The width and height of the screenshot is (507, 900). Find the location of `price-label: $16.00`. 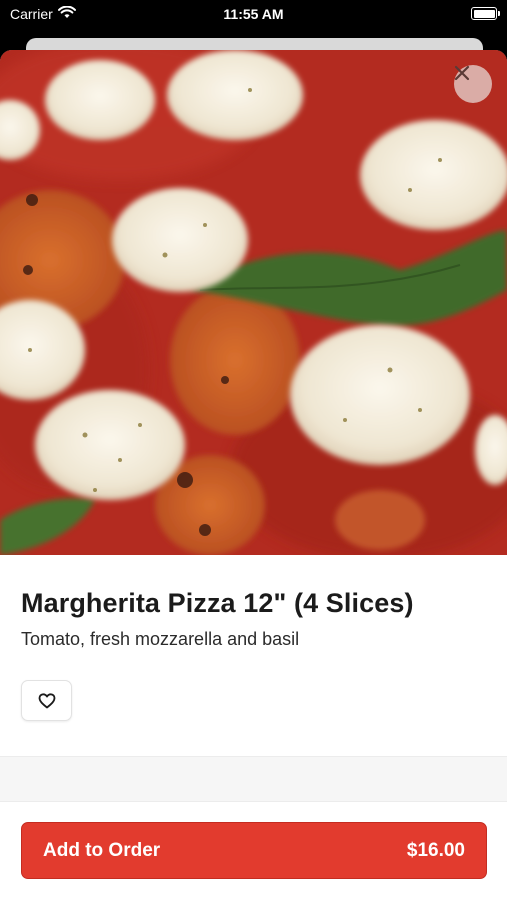

price-label: $16.00 is located at coordinates (435, 850).